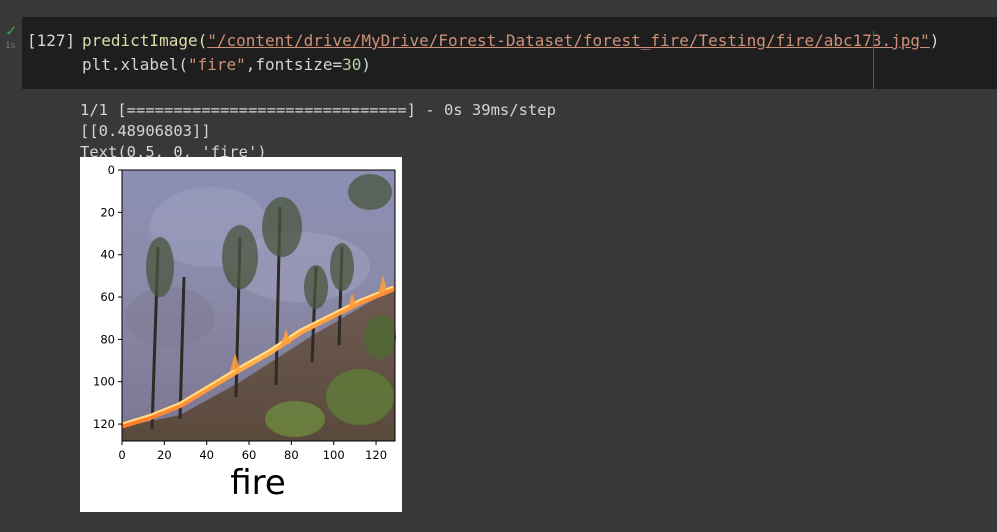  I want to click on y-tick-label: 60, so click(107, 297).